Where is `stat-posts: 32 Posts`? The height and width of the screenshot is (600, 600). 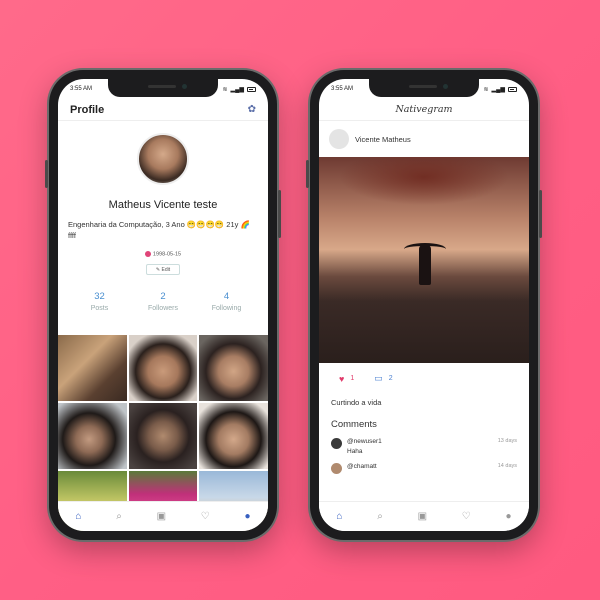
stat-posts: 32 Posts is located at coordinates (99, 301).